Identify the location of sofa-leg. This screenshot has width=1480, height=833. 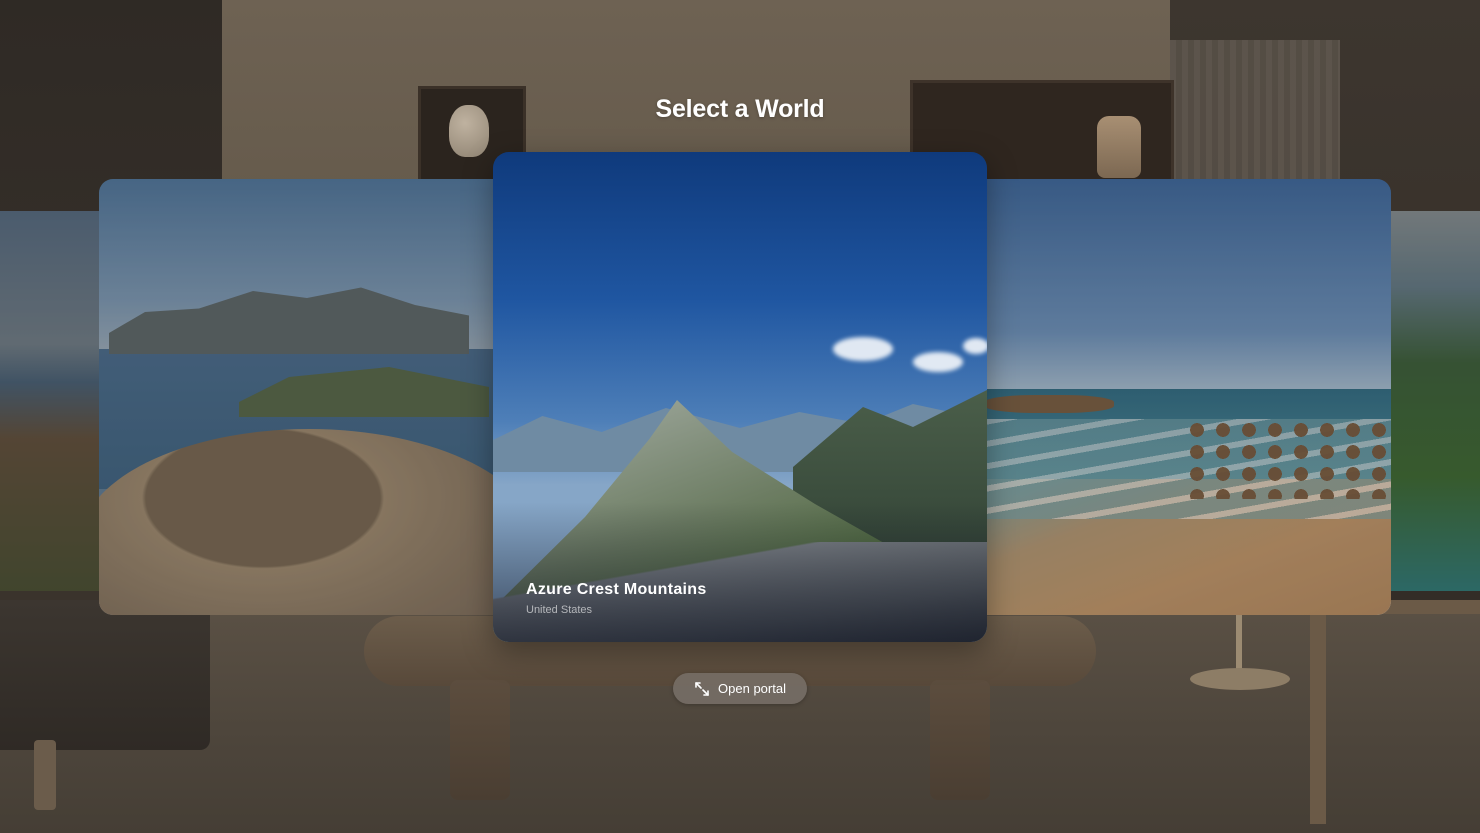
(45, 775).